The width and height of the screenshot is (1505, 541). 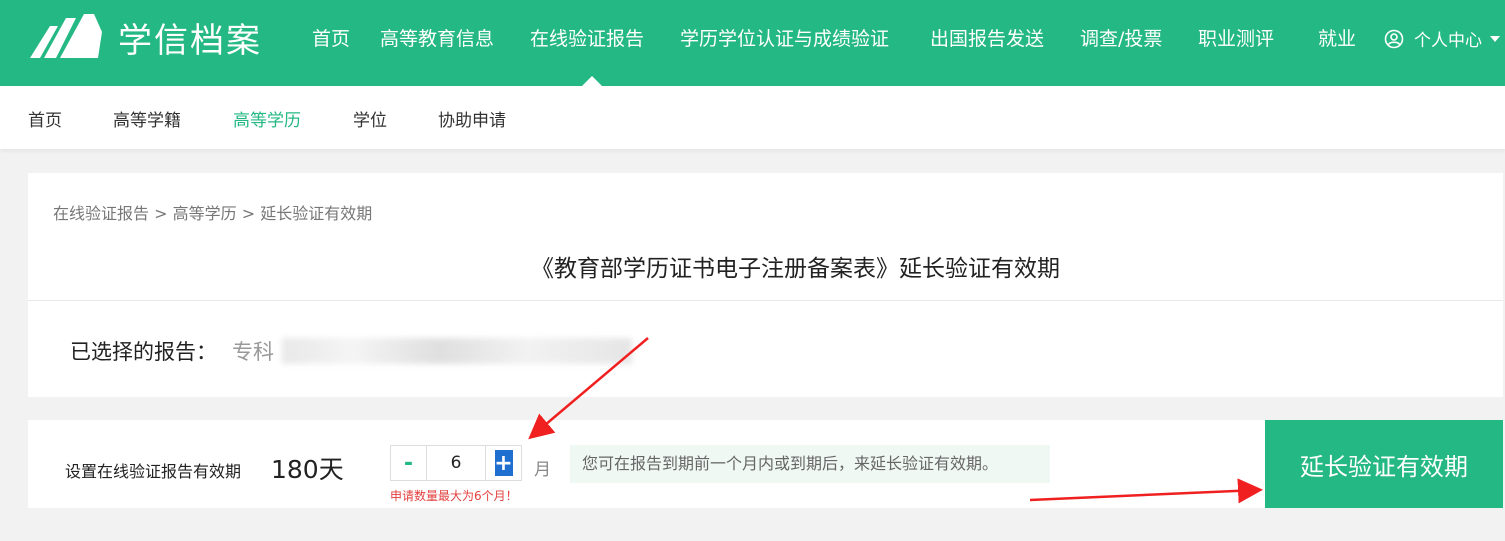 What do you see at coordinates (307, 469) in the screenshot?
I see `validity-value: 180天` at bounding box center [307, 469].